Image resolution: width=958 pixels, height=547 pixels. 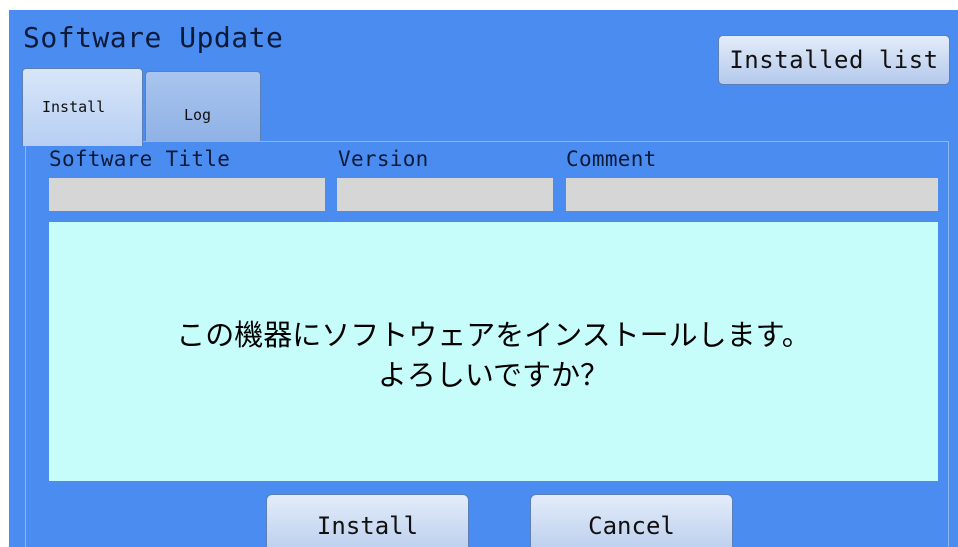 What do you see at coordinates (445, 194) in the screenshot?
I see `version-field` at bounding box center [445, 194].